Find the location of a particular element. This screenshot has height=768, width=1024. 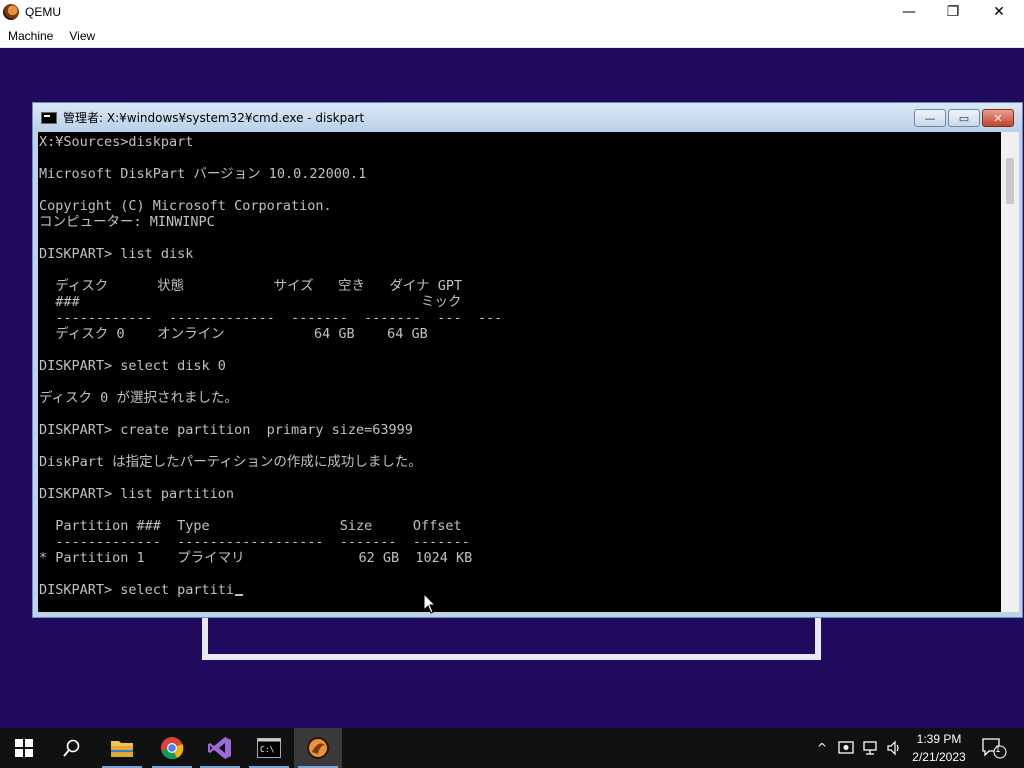

clock-time: 1:39 PM is located at coordinates (939, 739).